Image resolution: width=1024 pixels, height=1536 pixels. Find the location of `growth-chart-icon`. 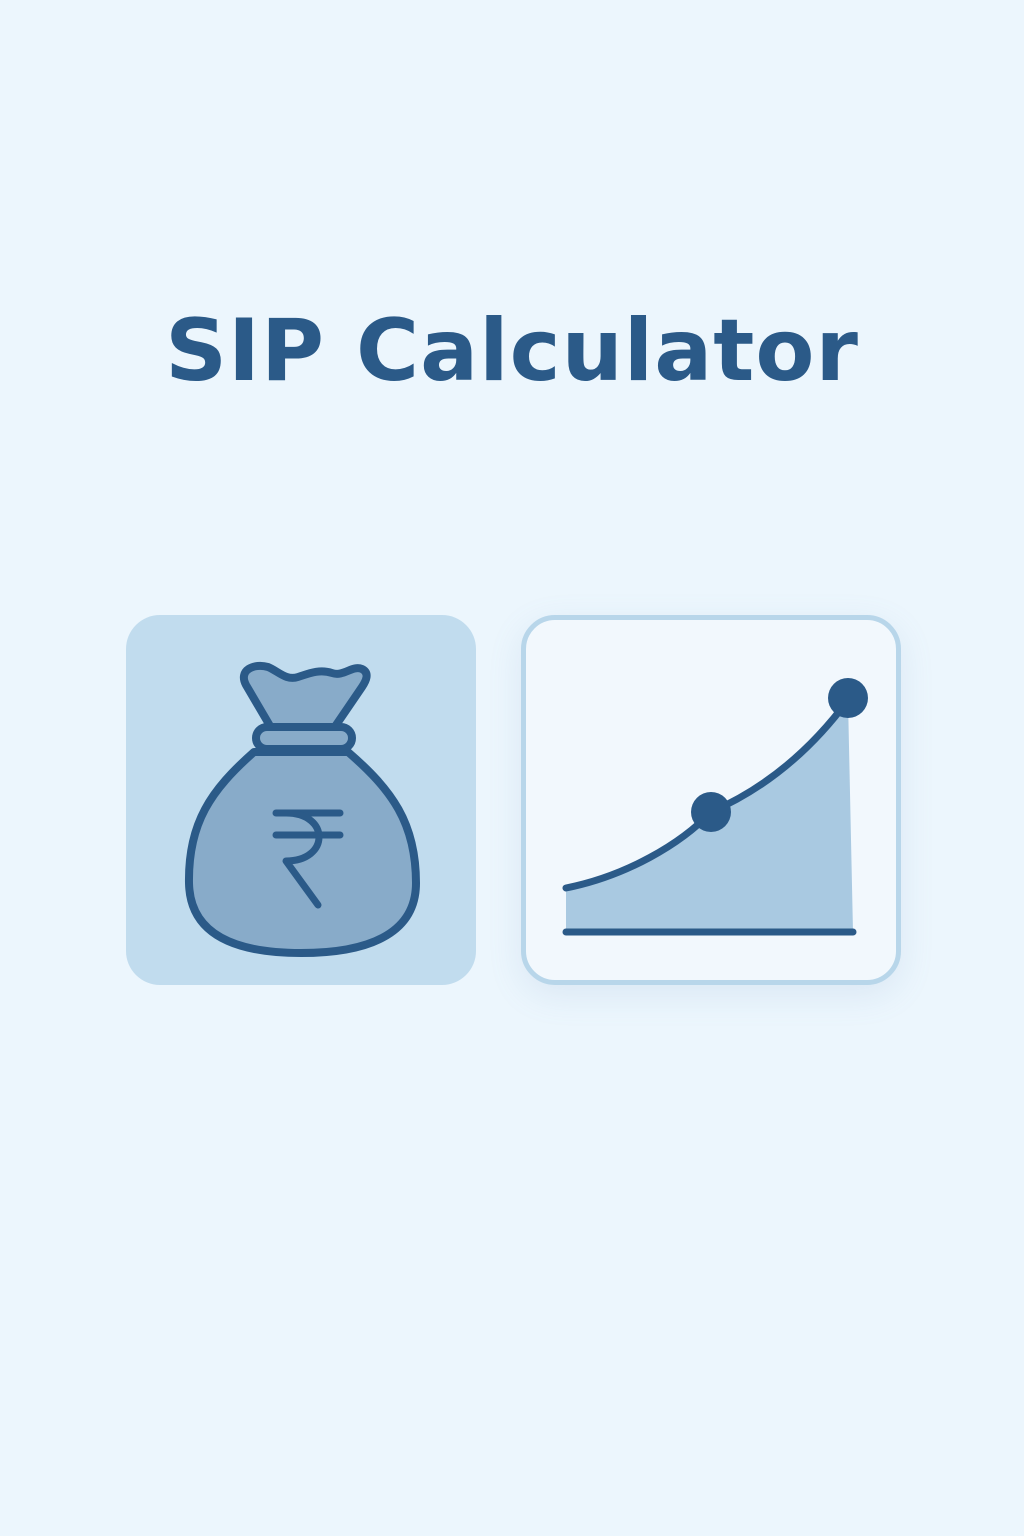

growth-chart-icon is located at coordinates (715, 807).